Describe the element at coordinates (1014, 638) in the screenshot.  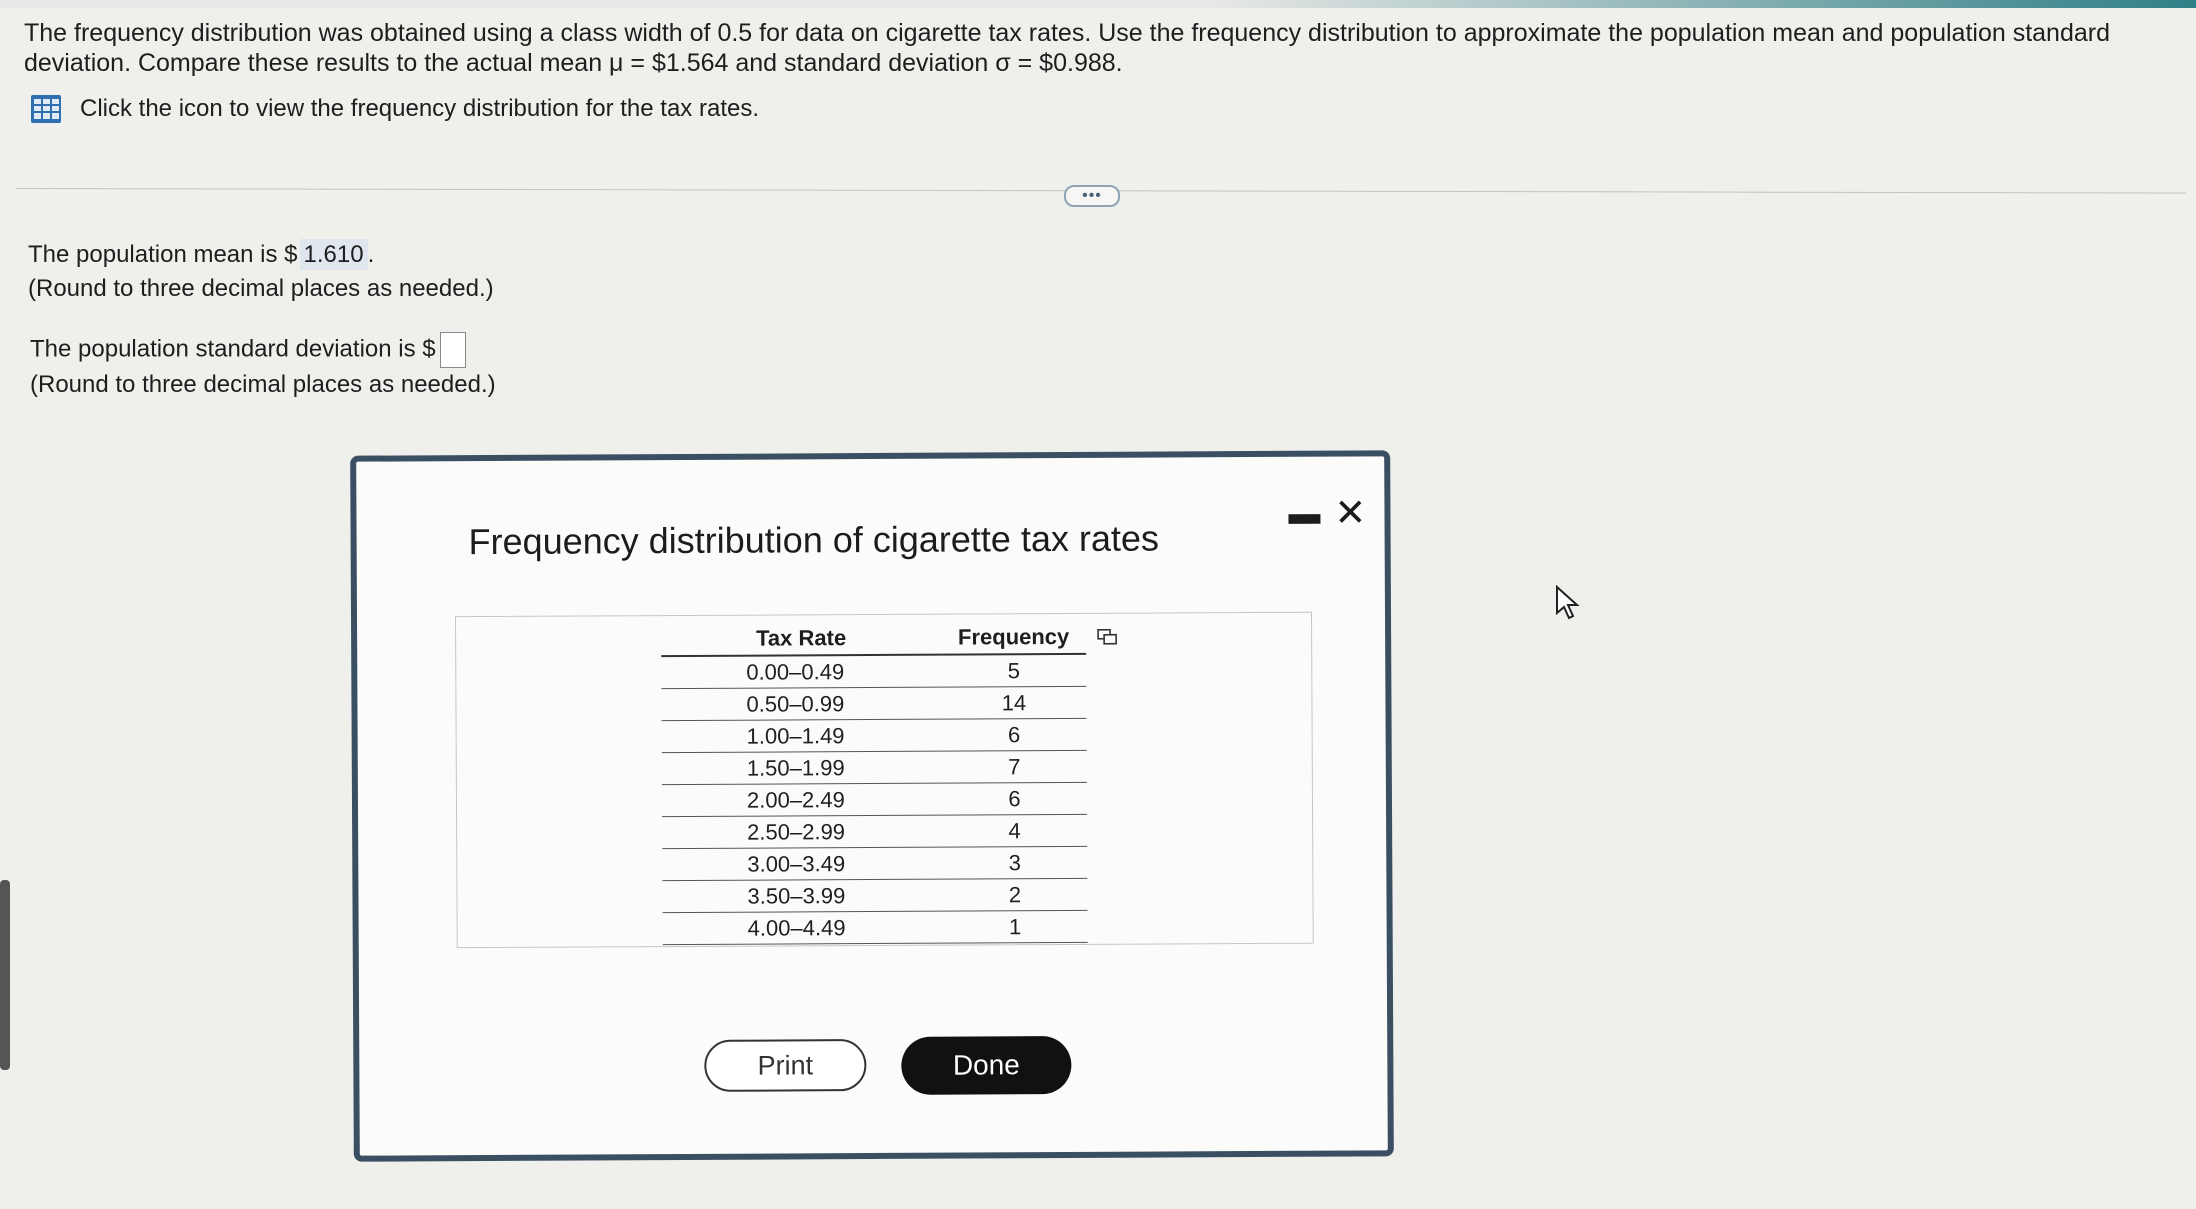
I see `header-frequency: Frequency` at that location.